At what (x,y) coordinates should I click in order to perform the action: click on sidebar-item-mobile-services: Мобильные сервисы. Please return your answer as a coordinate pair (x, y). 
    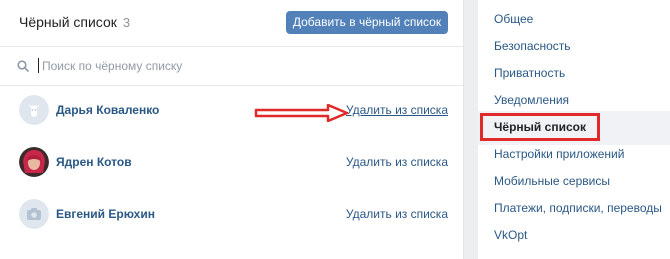
    Looking at the image, I should click on (552, 181).